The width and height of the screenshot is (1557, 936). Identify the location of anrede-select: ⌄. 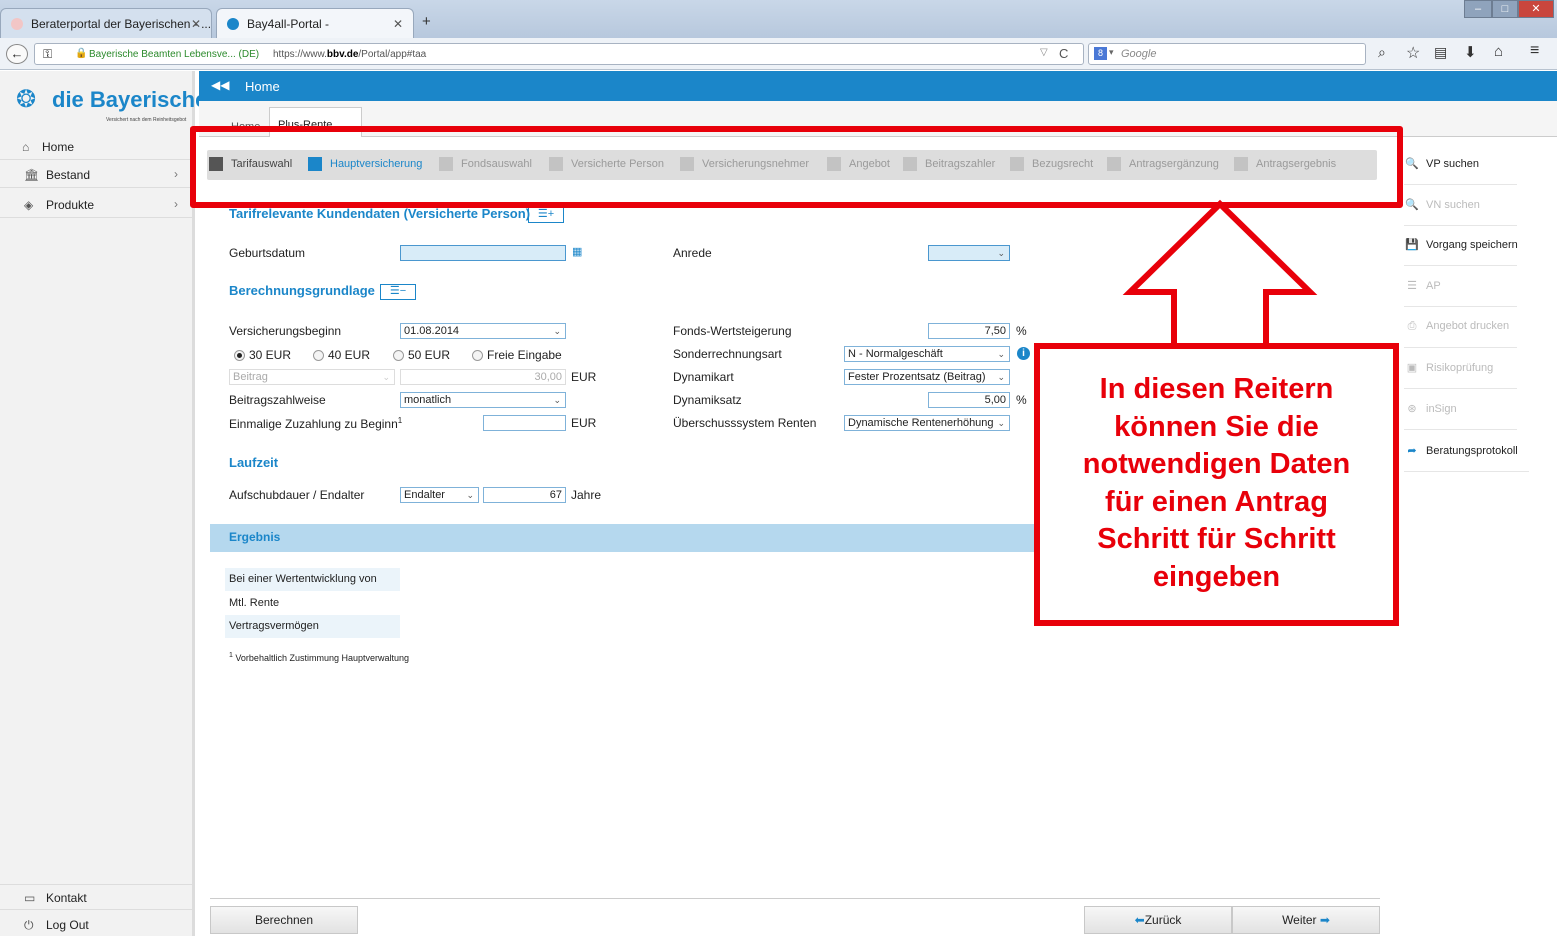
(969, 253).